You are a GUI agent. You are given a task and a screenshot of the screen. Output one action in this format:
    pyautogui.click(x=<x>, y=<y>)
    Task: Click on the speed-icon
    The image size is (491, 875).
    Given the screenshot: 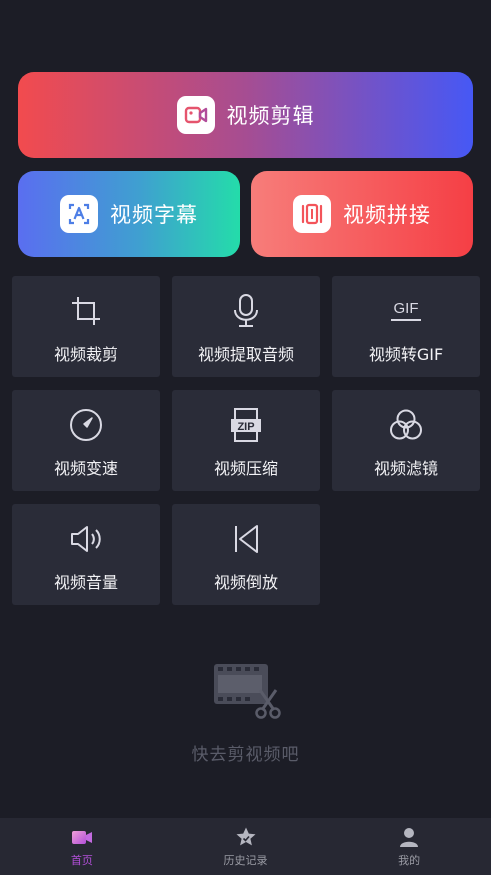 What is the action you would take?
    pyautogui.click(x=86, y=425)
    